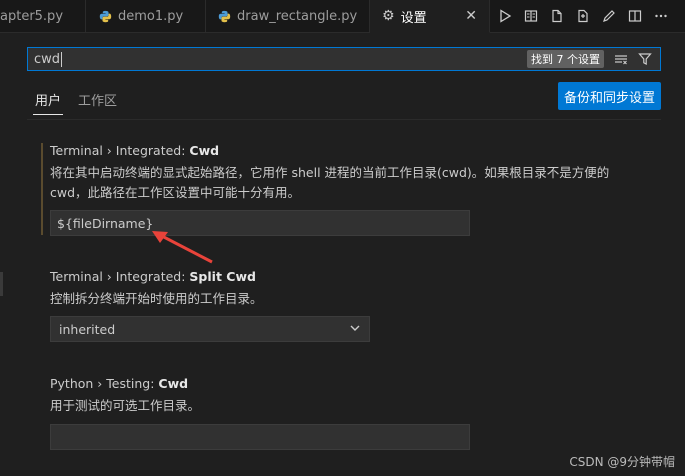 This screenshot has height=476, width=685. I want to click on editor-actions, so click(580, 16).